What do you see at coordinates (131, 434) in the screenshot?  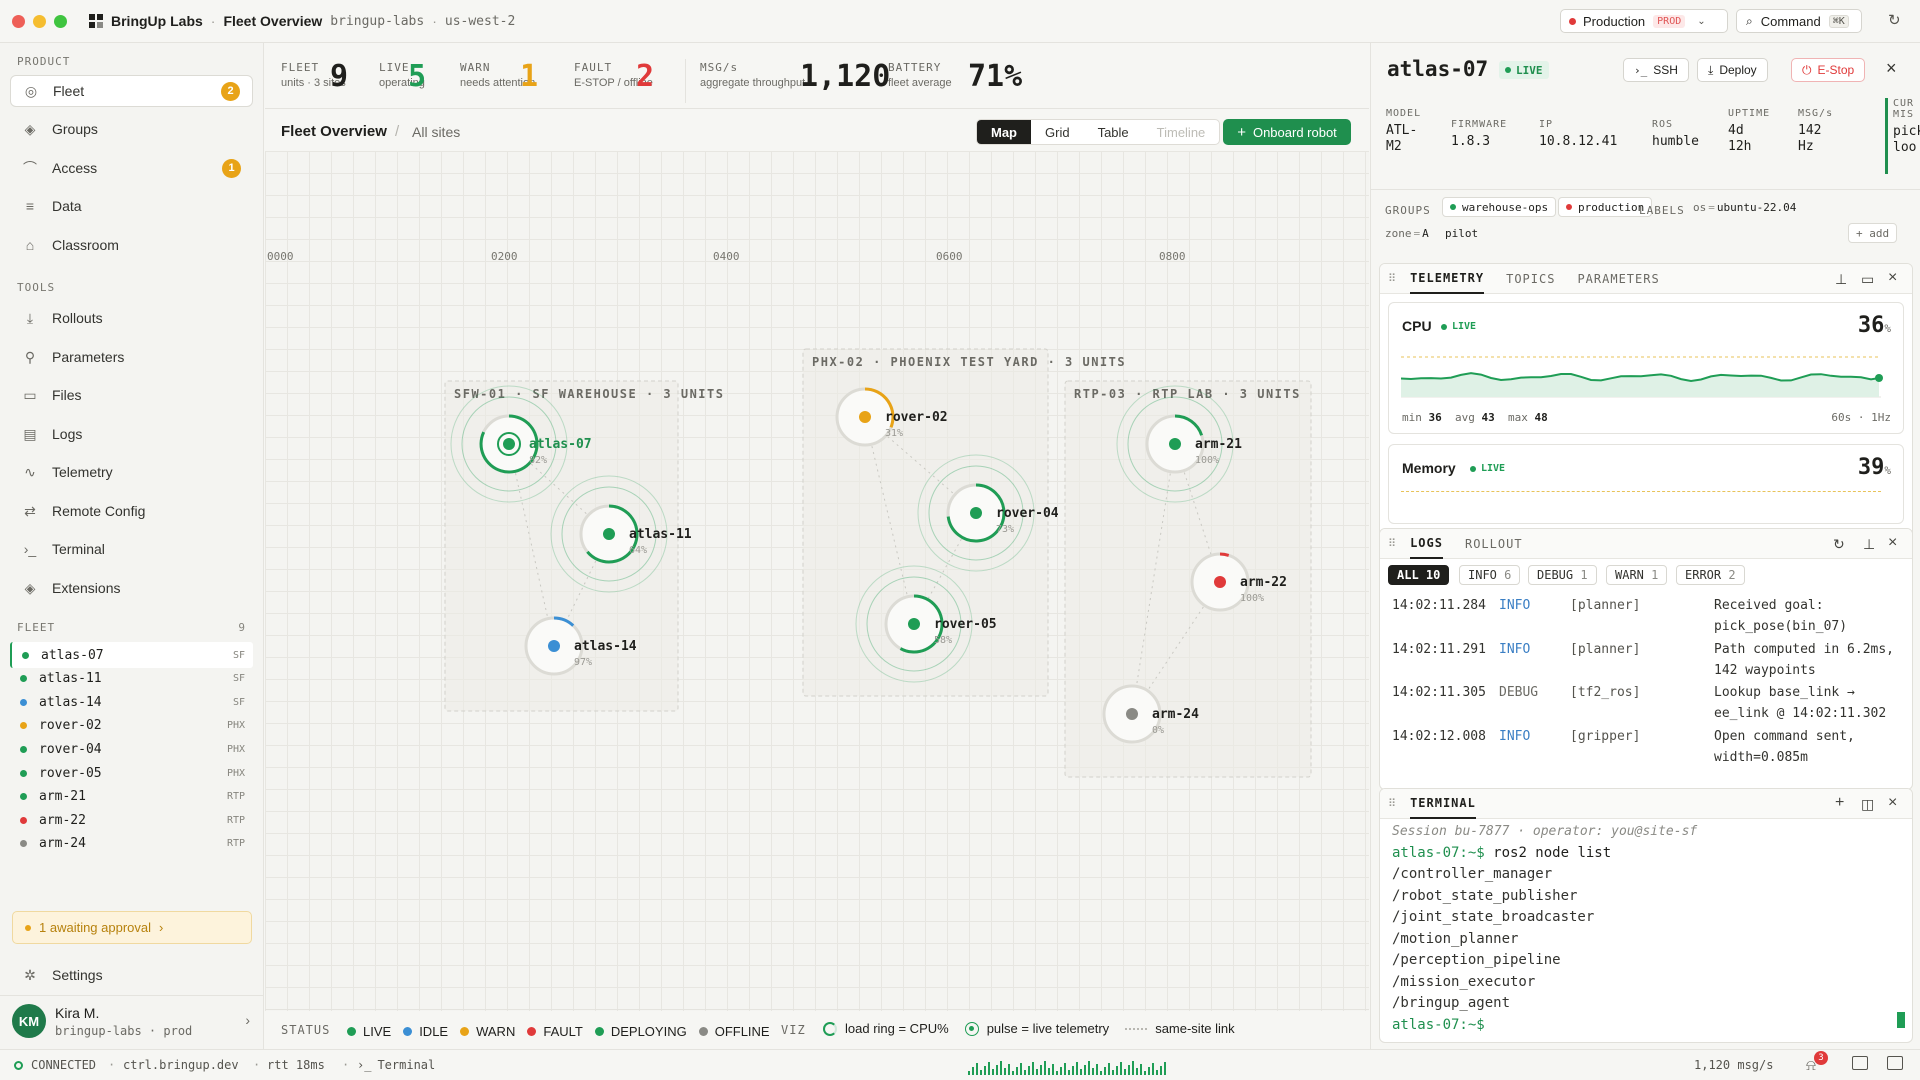 I see `sidebar-item-logs: ▤ Logs` at bounding box center [131, 434].